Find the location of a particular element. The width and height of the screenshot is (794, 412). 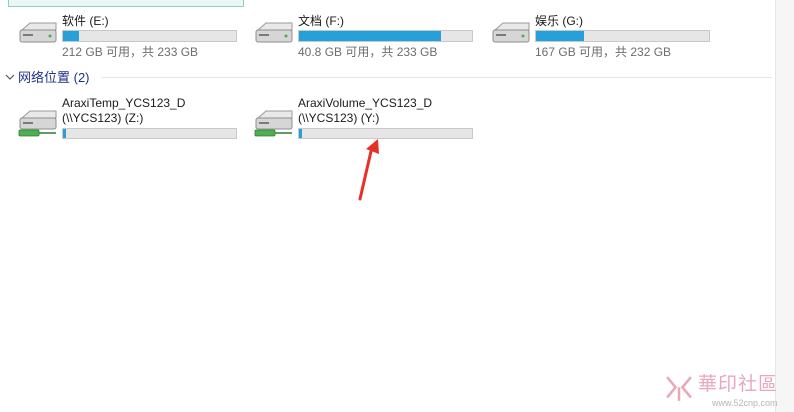

selected-drive-remnant is located at coordinates (126, 3).